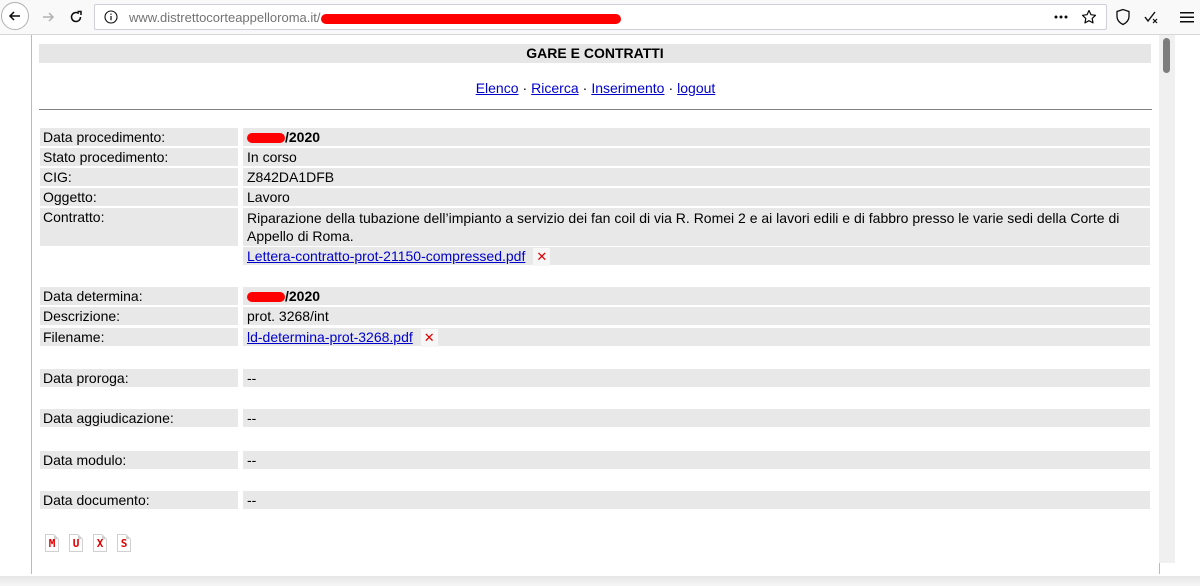  Describe the element at coordinates (1089, 17) in the screenshot. I see `bookmark-star-icon` at that location.